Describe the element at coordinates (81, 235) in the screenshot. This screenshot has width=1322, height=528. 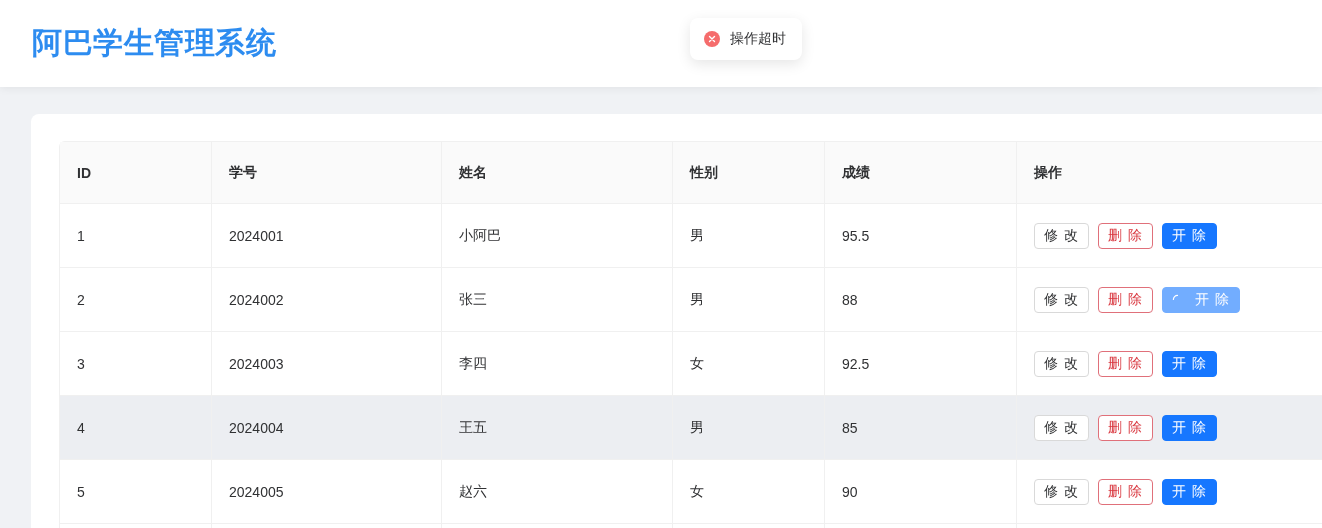
I see `table-cell: 1` at that location.